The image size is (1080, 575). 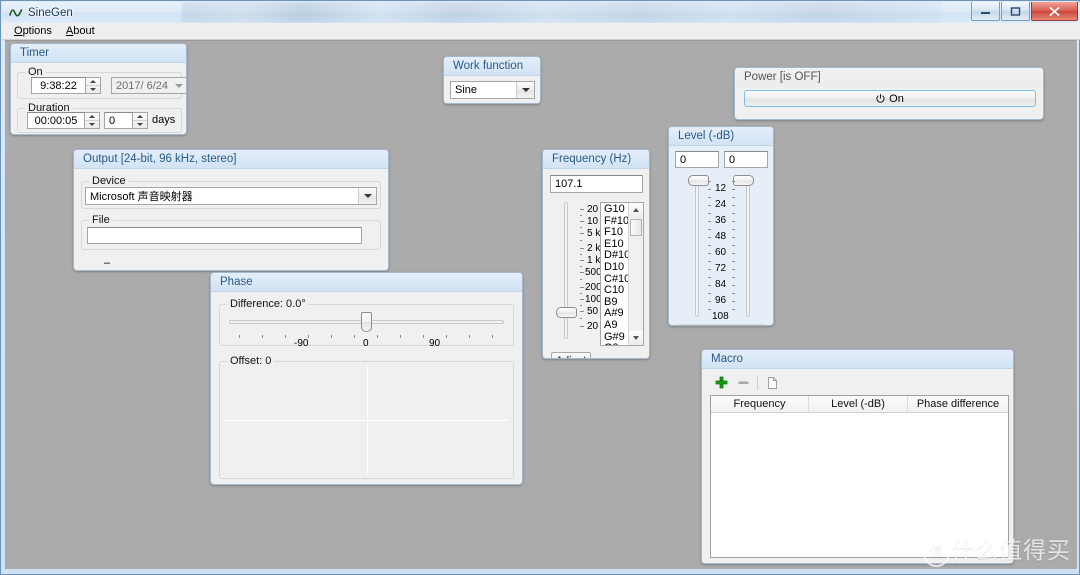 What do you see at coordinates (743, 180) in the screenshot?
I see `level-right-slider-thumb` at bounding box center [743, 180].